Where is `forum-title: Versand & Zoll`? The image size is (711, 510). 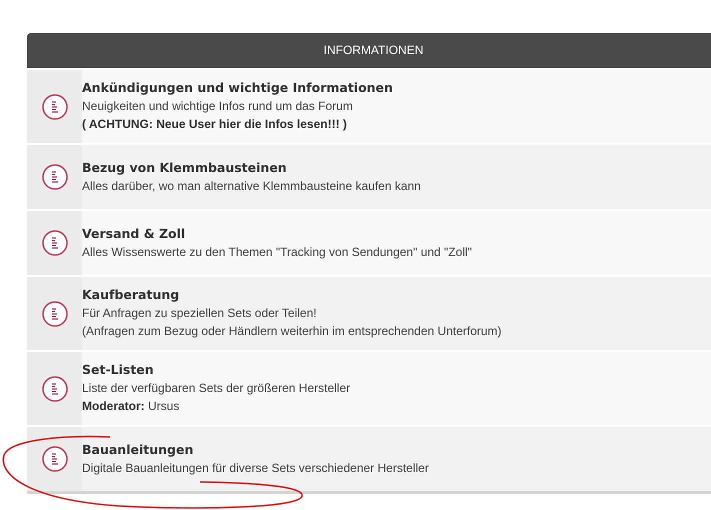 forum-title: Versand & Zoll is located at coordinates (277, 233).